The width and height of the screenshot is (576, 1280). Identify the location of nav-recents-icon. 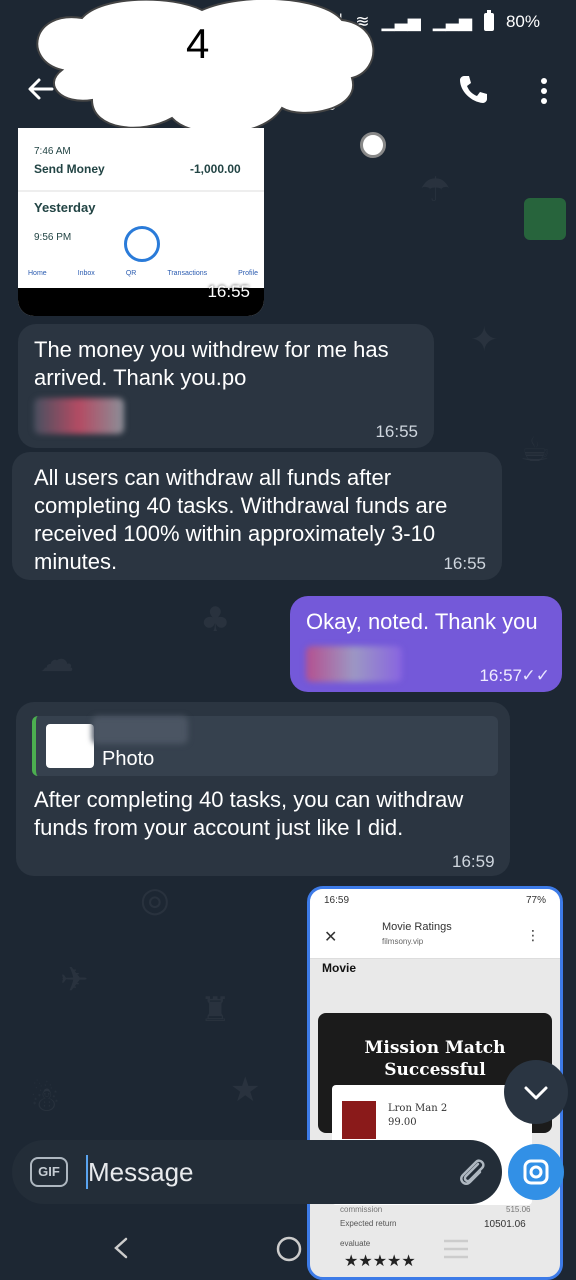
(456, 1249).